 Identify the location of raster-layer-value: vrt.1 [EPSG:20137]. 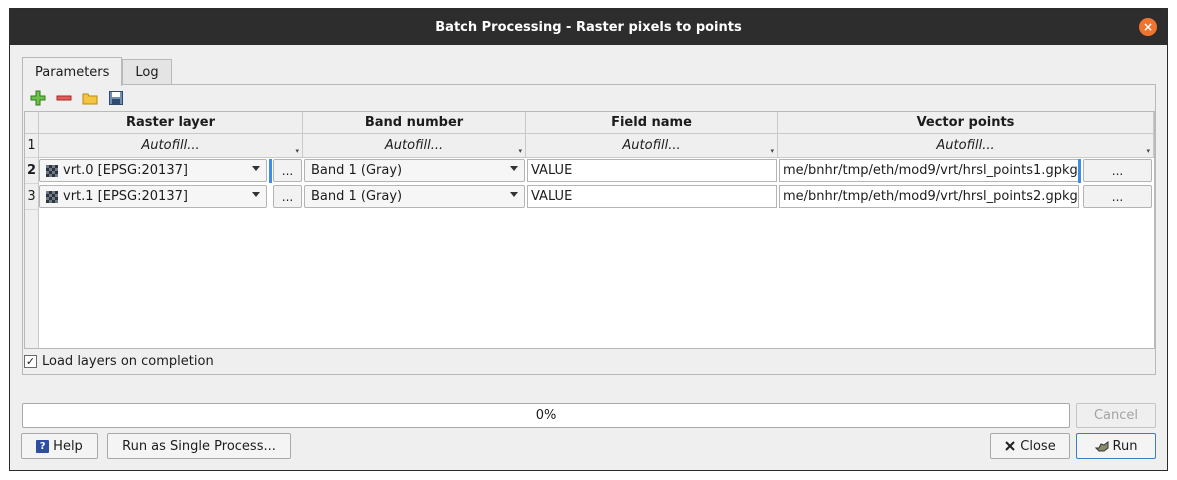
(125, 196).